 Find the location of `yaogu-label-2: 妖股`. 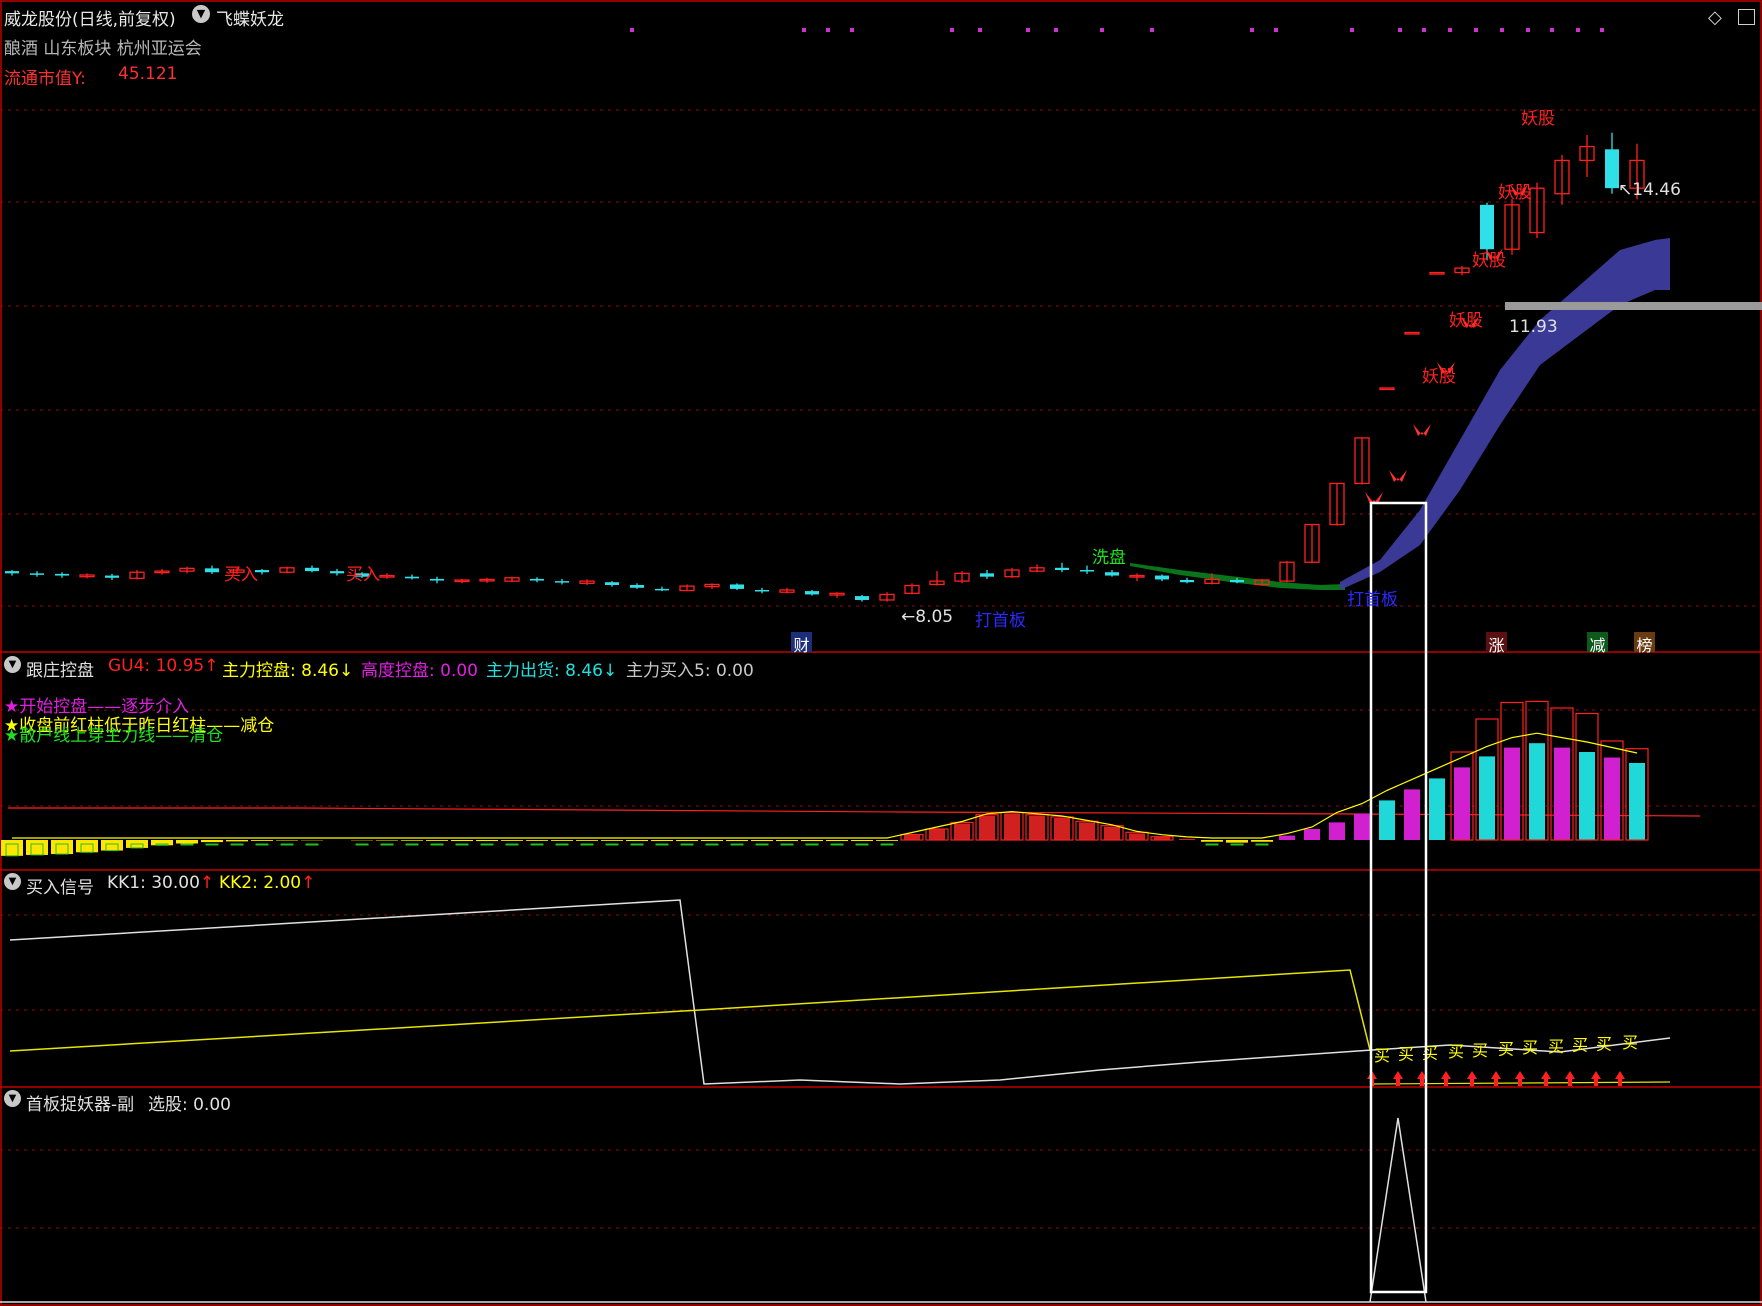

yaogu-label-2: 妖股 is located at coordinates (1489, 261).